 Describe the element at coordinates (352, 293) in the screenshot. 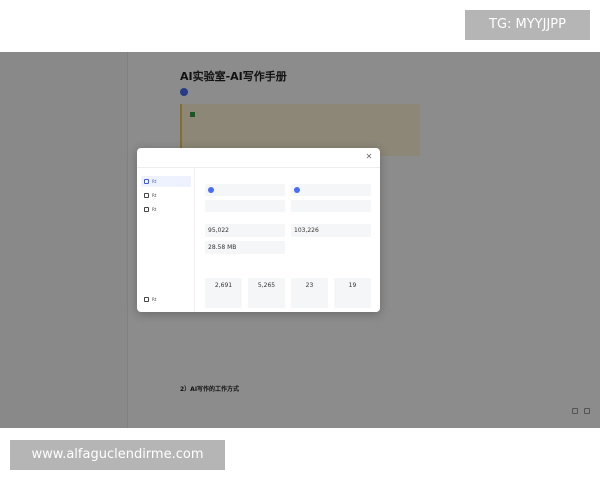

I see `stat-card: 19` at that location.